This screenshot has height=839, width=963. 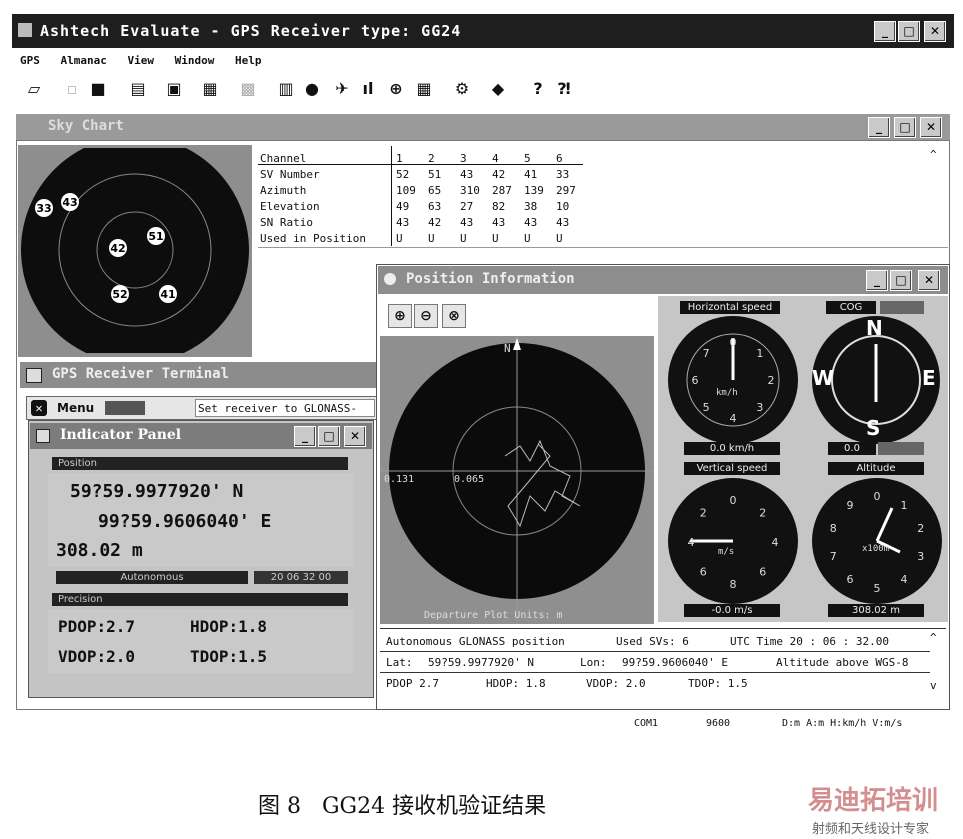 I want to click on plot-mid-tick: 0.065, so click(x=469, y=479).